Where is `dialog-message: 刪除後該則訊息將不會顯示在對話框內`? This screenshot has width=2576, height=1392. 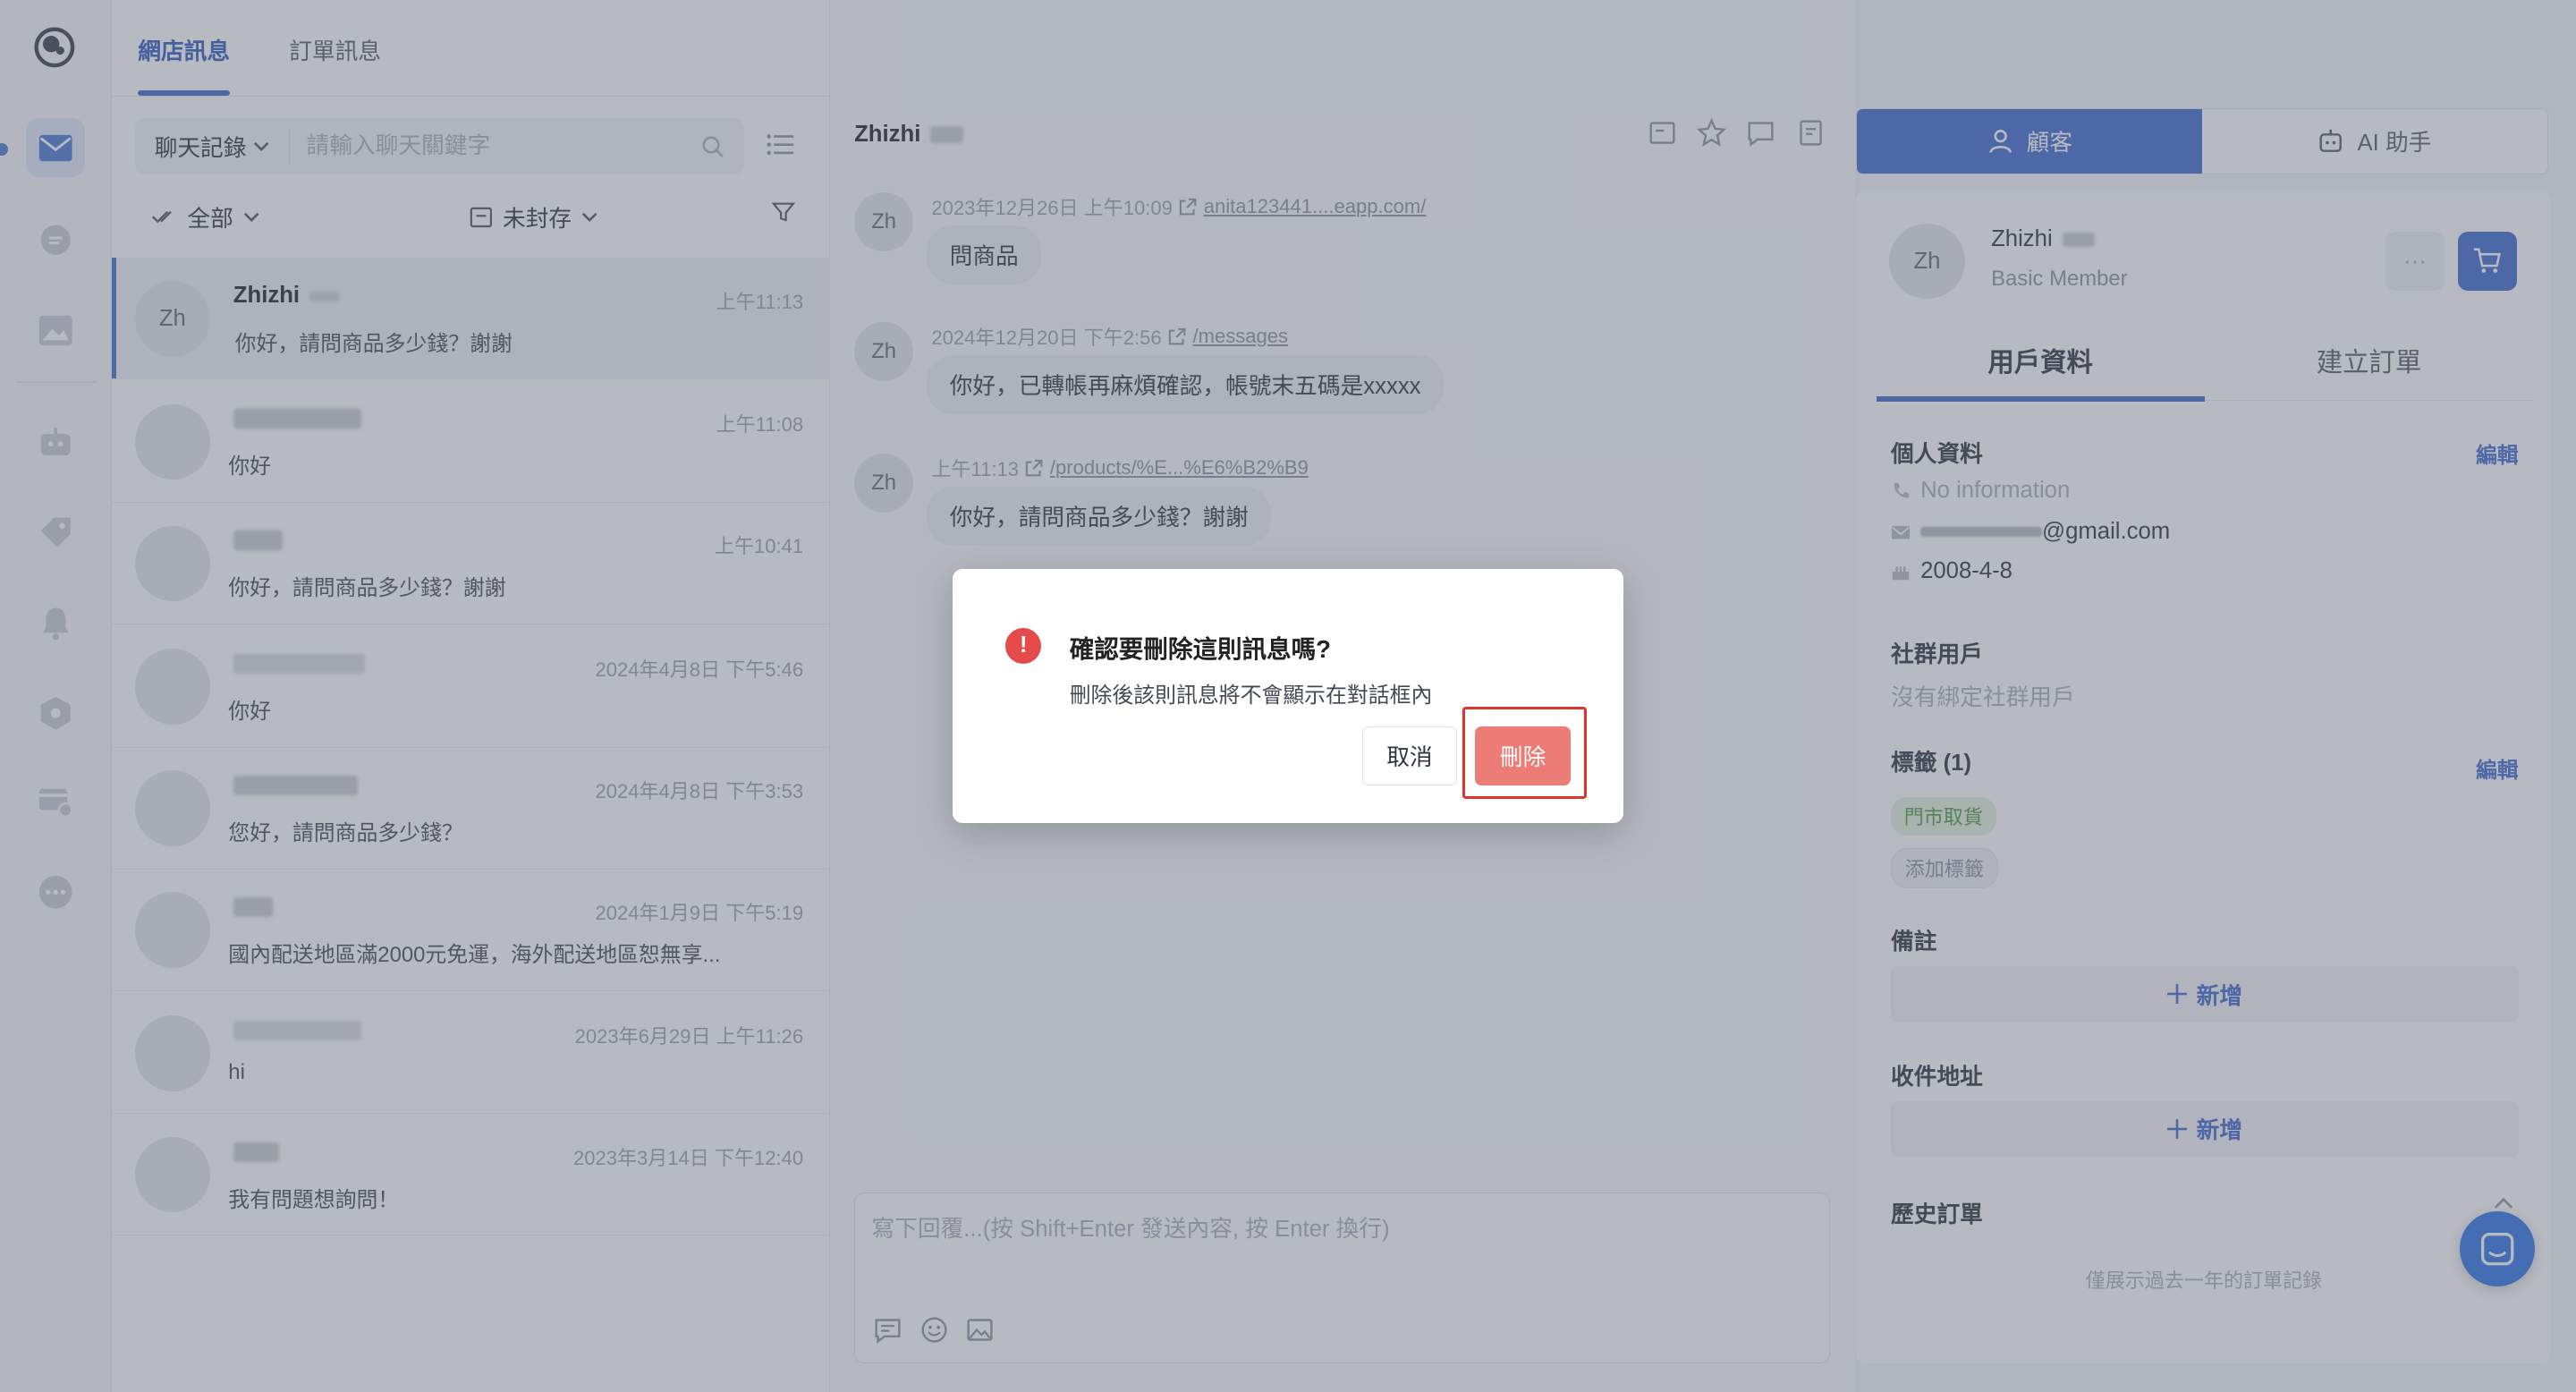
dialog-message: 刪除後該則訊息將不會顯示在對話框內 is located at coordinates (1251, 695).